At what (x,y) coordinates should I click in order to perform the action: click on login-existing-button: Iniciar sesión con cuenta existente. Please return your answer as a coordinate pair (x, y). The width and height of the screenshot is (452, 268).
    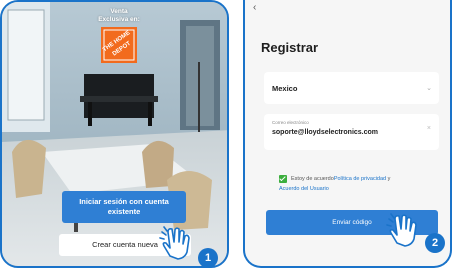
    Looking at the image, I should click on (124, 207).